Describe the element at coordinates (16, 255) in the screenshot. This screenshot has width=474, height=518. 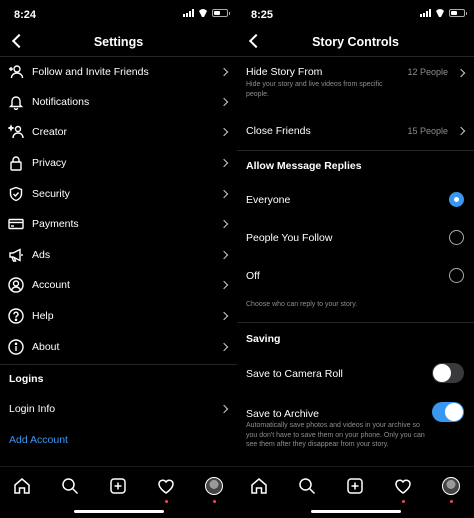
I see `megaphone-icon` at that location.